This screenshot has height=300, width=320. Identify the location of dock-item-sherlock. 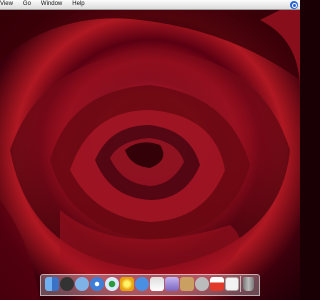
(202, 284).